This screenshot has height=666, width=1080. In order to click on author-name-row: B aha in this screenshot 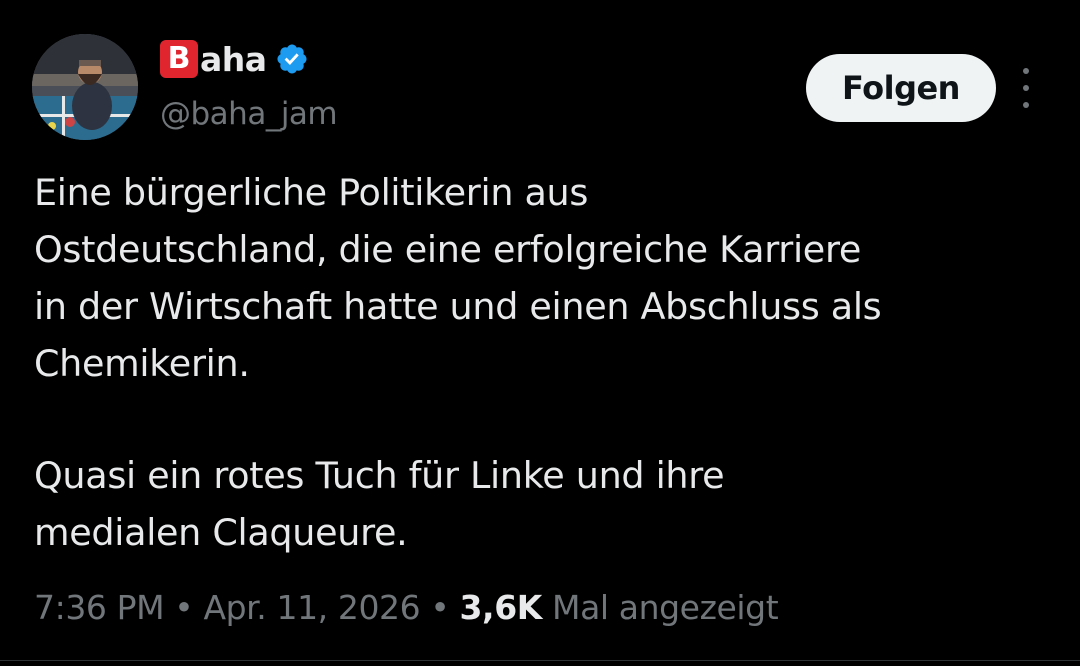, I will do `click(234, 59)`.